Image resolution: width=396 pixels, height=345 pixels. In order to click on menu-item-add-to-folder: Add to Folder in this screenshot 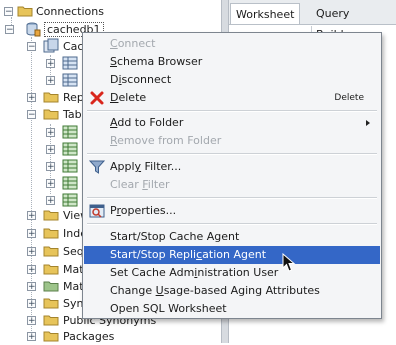, I will do `click(232, 123)`.